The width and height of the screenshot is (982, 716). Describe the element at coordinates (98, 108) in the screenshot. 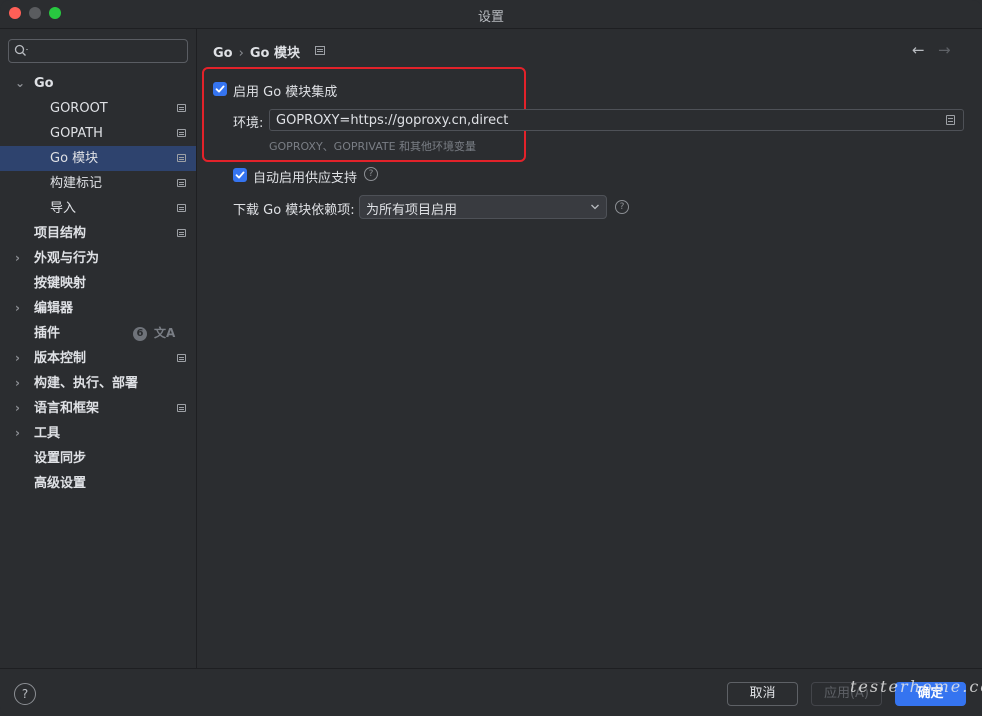

I see `sidebar-item-goroot: GOROOT` at that location.